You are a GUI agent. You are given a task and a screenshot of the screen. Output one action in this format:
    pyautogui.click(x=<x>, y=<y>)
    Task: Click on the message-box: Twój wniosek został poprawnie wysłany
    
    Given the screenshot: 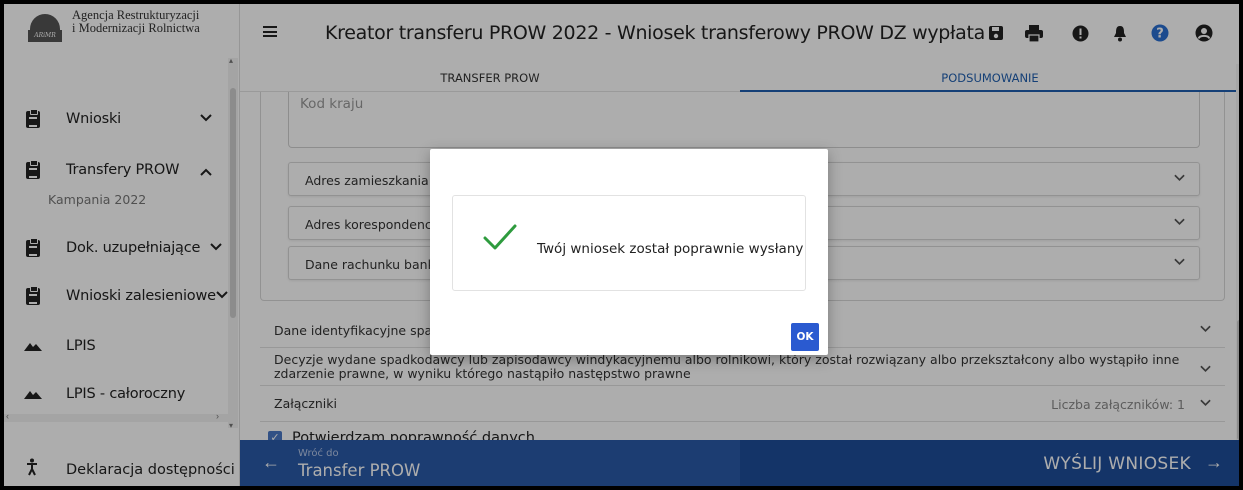 What is the action you would take?
    pyautogui.click(x=629, y=243)
    